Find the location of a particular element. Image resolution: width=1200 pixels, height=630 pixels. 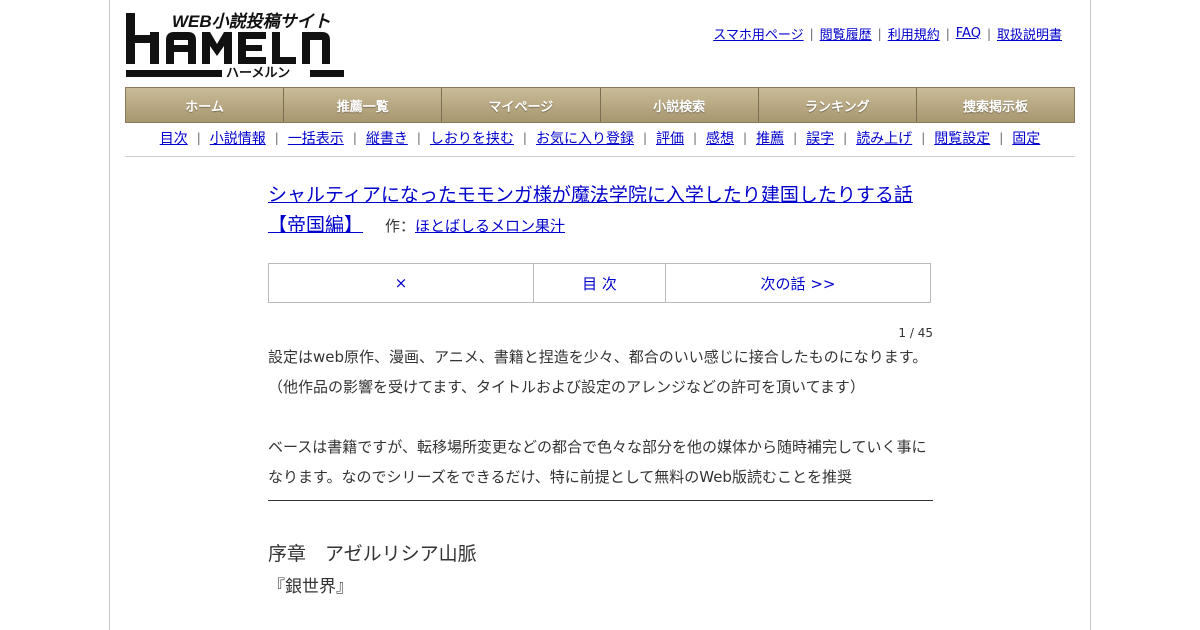

subnav-typo: 誤字 is located at coordinates (820, 138).